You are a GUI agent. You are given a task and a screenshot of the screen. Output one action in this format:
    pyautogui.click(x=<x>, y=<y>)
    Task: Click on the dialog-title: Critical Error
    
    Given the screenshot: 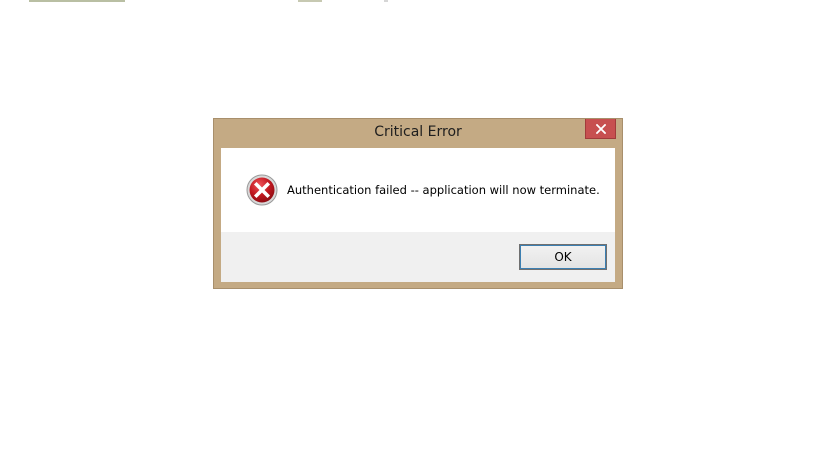 What is the action you would take?
    pyautogui.click(x=418, y=132)
    